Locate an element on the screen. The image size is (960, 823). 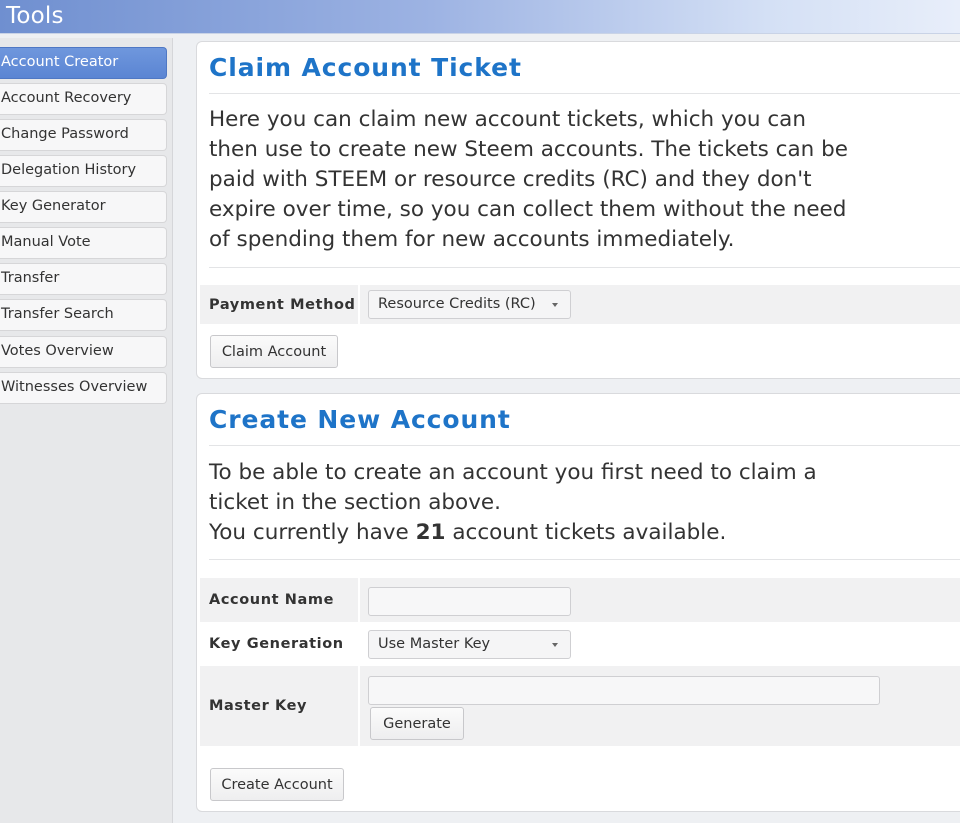
claim-ticket-title: Claim Account Ticket is located at coordinates (365, 67).